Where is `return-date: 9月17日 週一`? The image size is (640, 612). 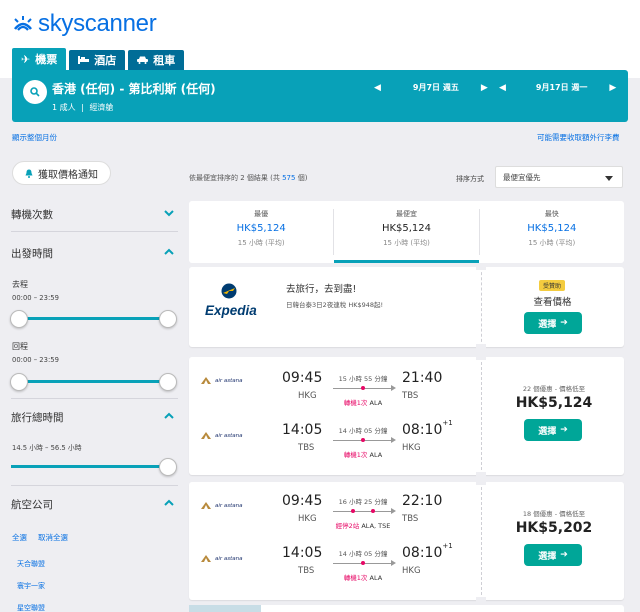
return-date: 9月17日 週一 is located at coordinates (561, 87).